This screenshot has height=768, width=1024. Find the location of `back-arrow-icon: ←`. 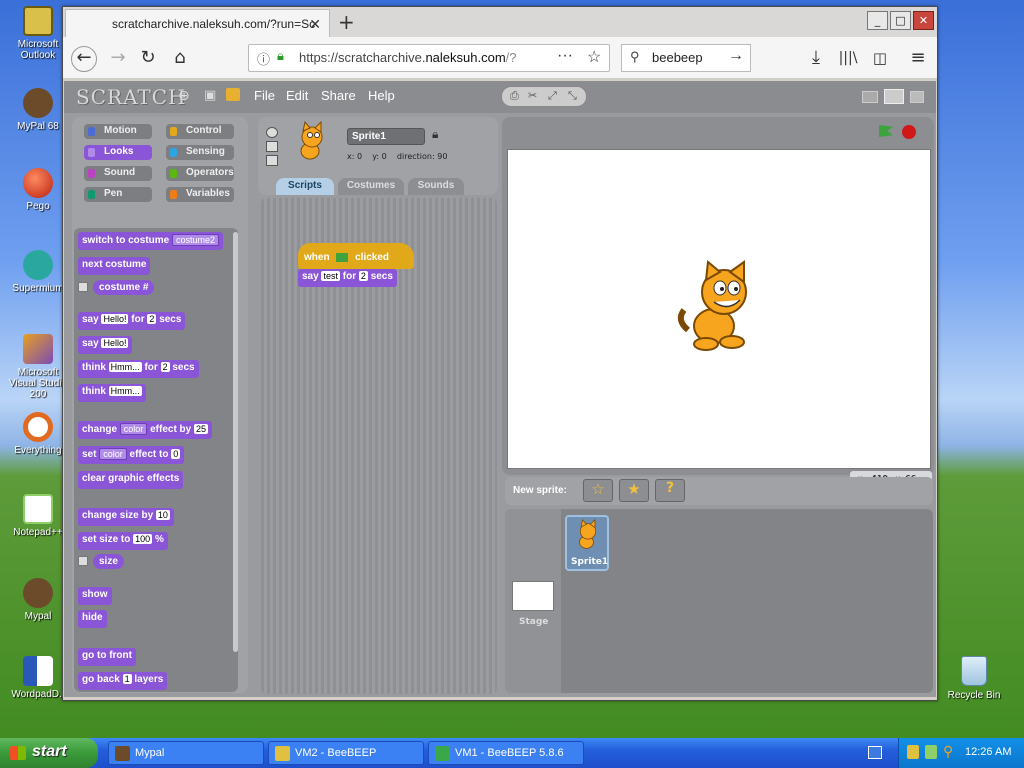

back-arrow-icon: ← is located at coordinates (84, 59).